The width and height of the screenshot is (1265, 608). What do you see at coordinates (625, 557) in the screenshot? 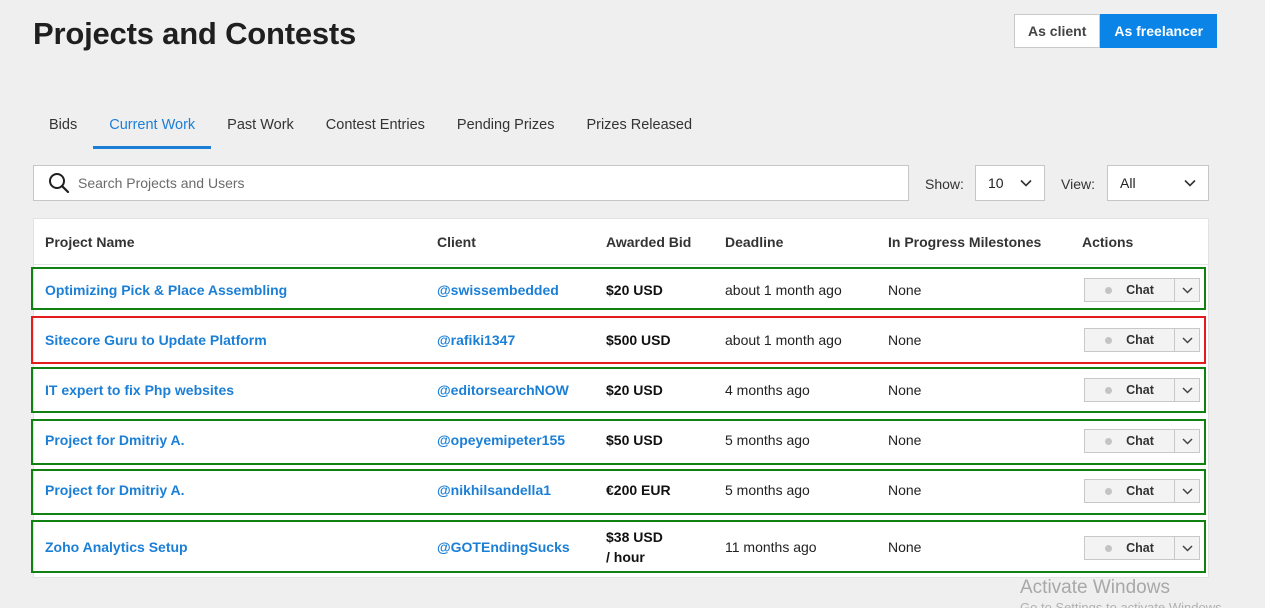
I see `bid-rate-unit: / hour` at bounding box center [625, 557].